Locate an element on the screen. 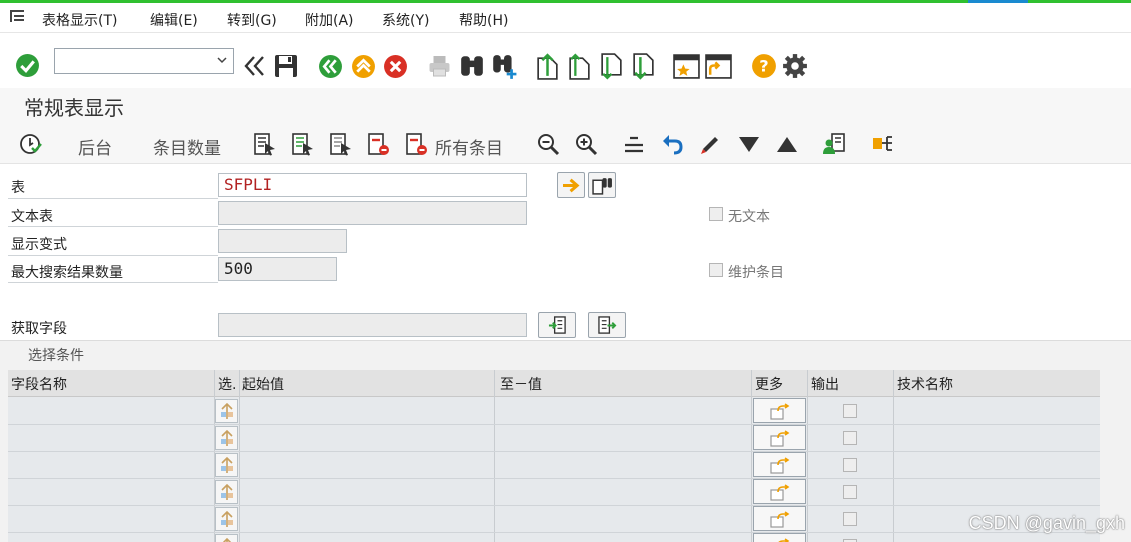 This screenshot has width=1131, height=542. menu-table-display: 表格显示(T) is located at coordinates (79, 20).